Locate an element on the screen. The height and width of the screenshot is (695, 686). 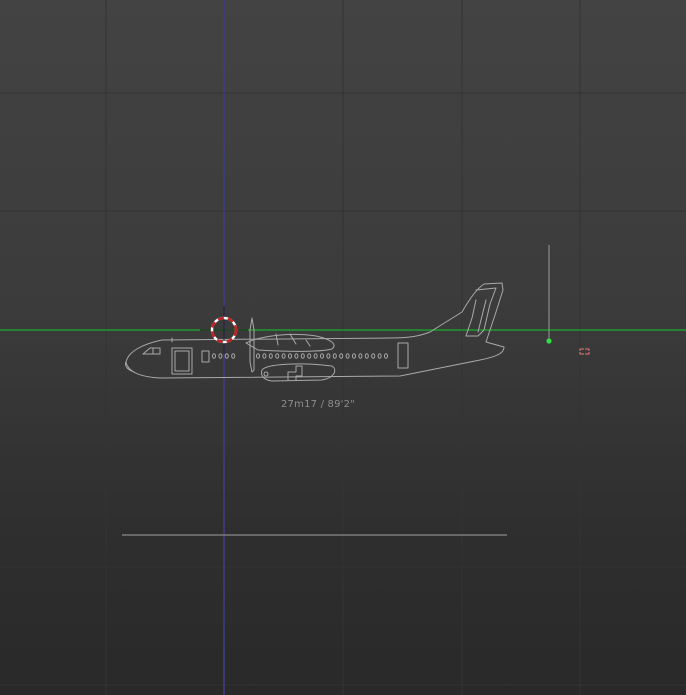
selection-corner-tr is located at coordinates (587, 349).